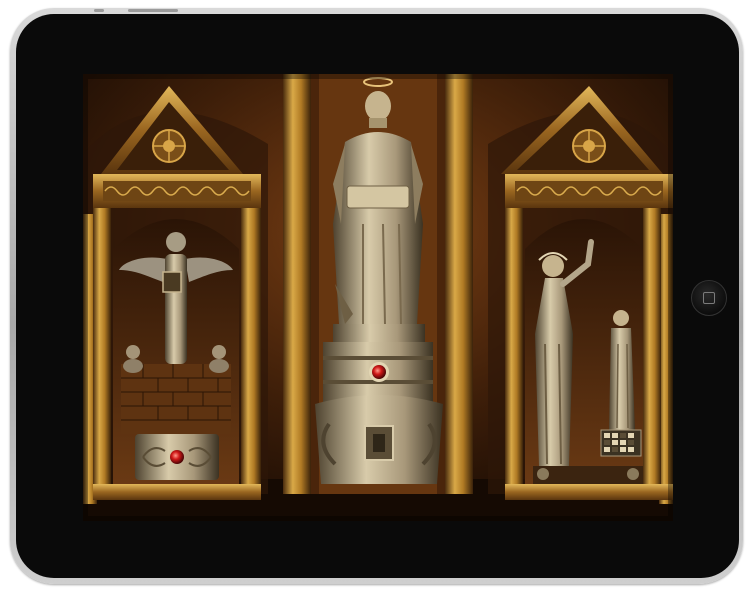  What do you see at coordinates (219, 352) in the screenshot?
I see `right-cherub` at bounding box center [219, 352].